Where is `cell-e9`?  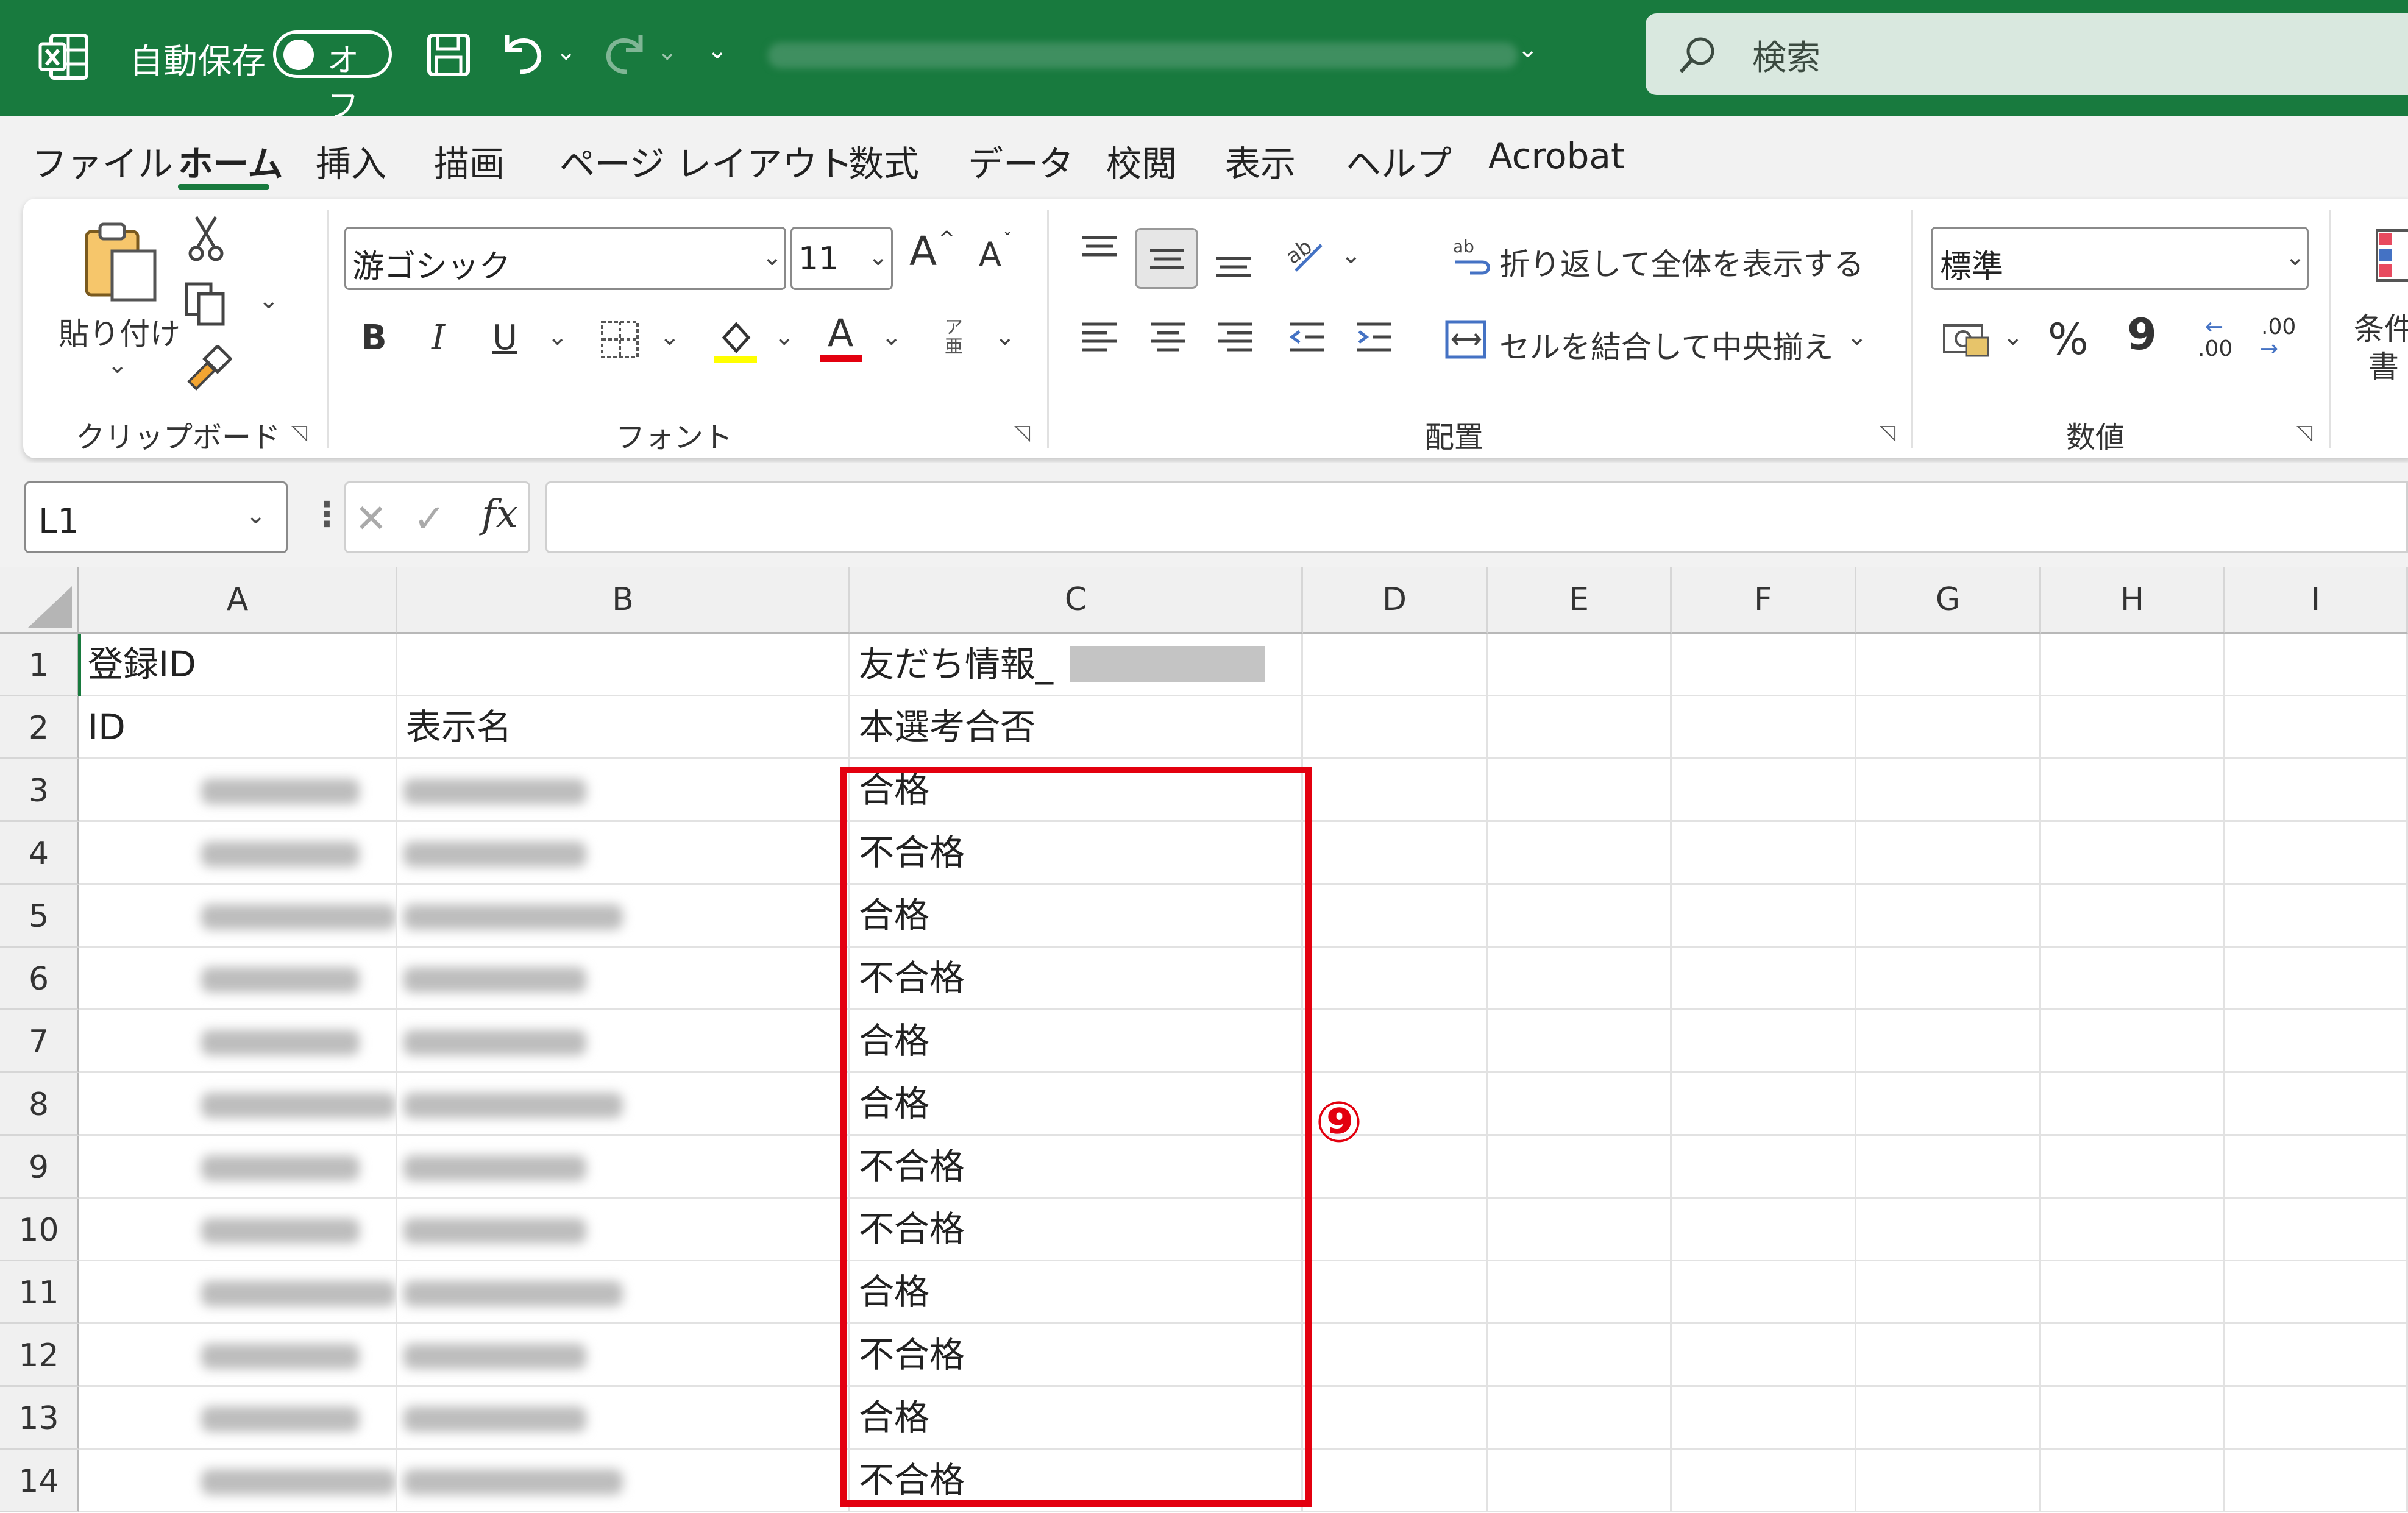 cell-e9 is located at coordinates (1580, 1167).